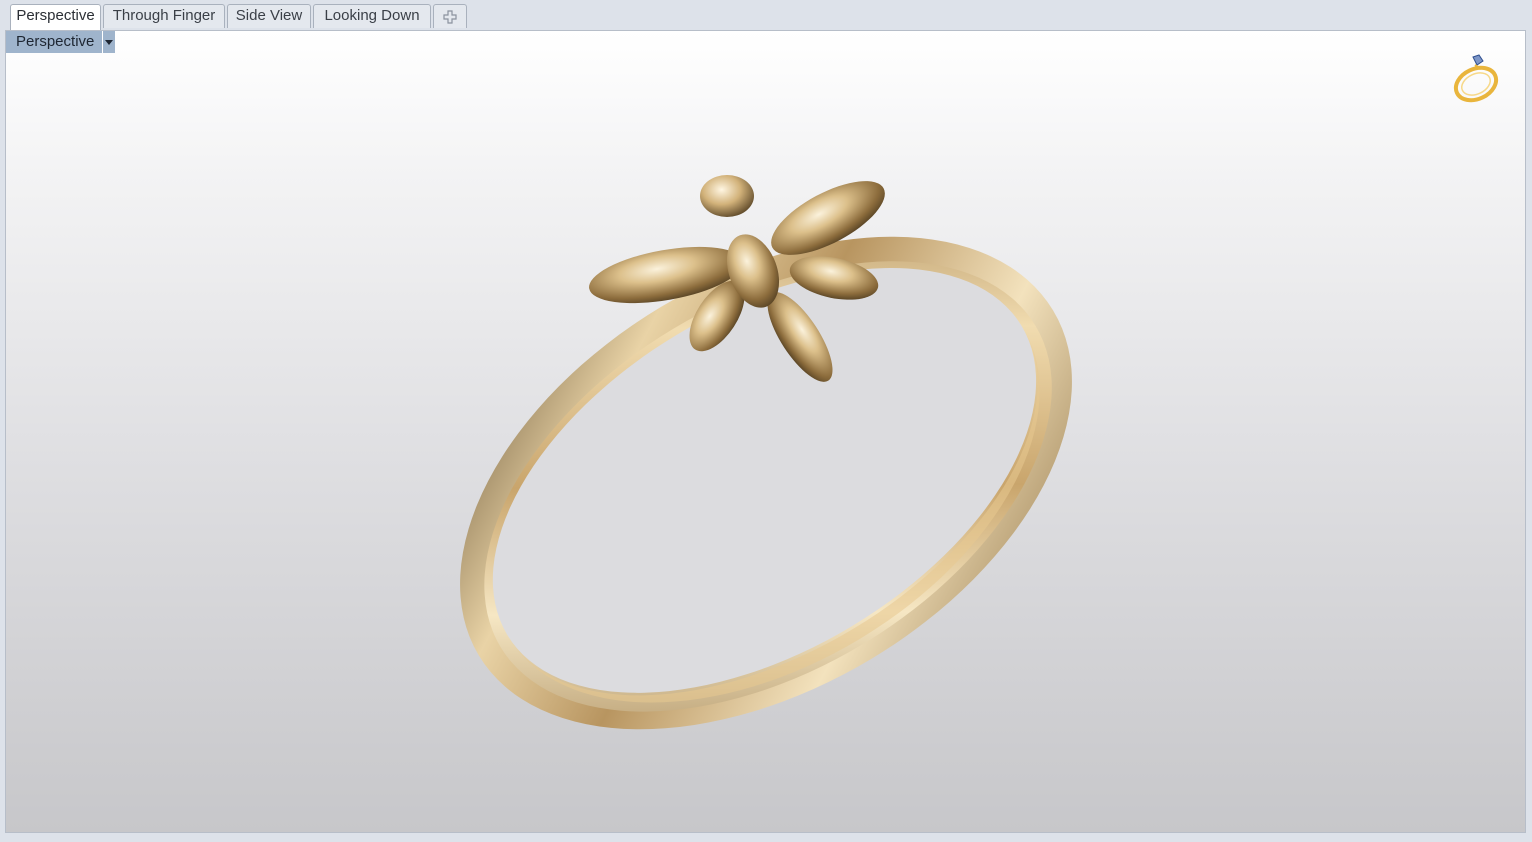  What do you see at coordinates (164, 16) in the screenshot?
I see `tab-through-finger: Through Finger` at bounding box center [164, 16].